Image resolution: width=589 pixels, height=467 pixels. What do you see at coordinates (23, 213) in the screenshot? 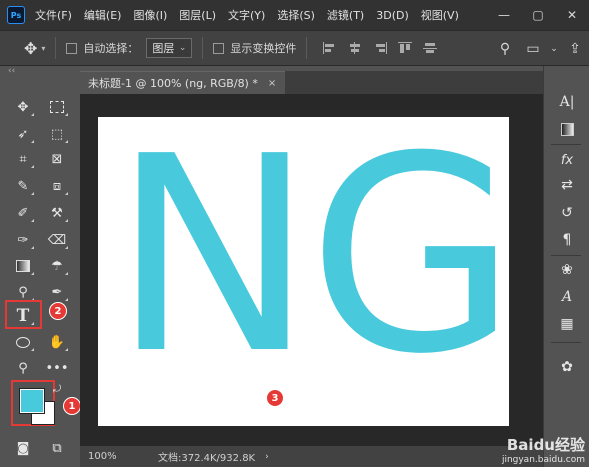
I see `brush-tool-icon: ✐` at bounding box center [23, 213].